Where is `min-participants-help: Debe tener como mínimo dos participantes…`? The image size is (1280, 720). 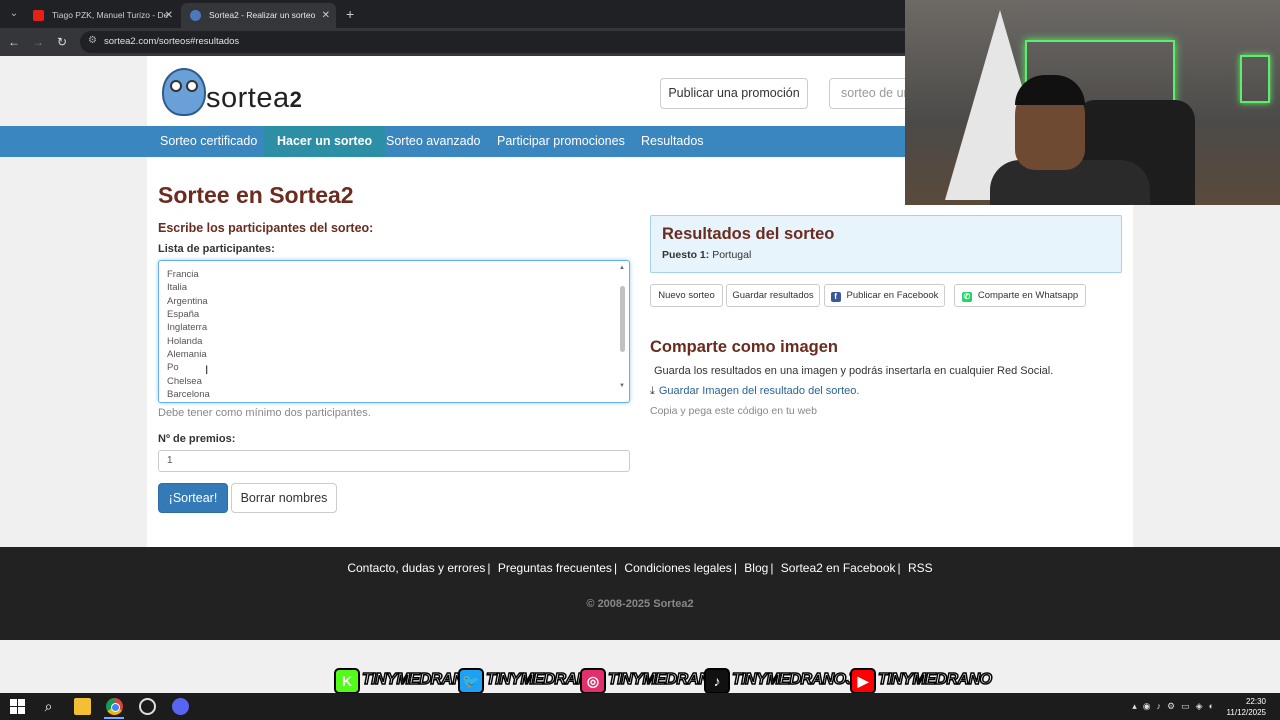 min-participants-help: Debe tener como mínimo dos participantes… is located at coordinates (264, 413).